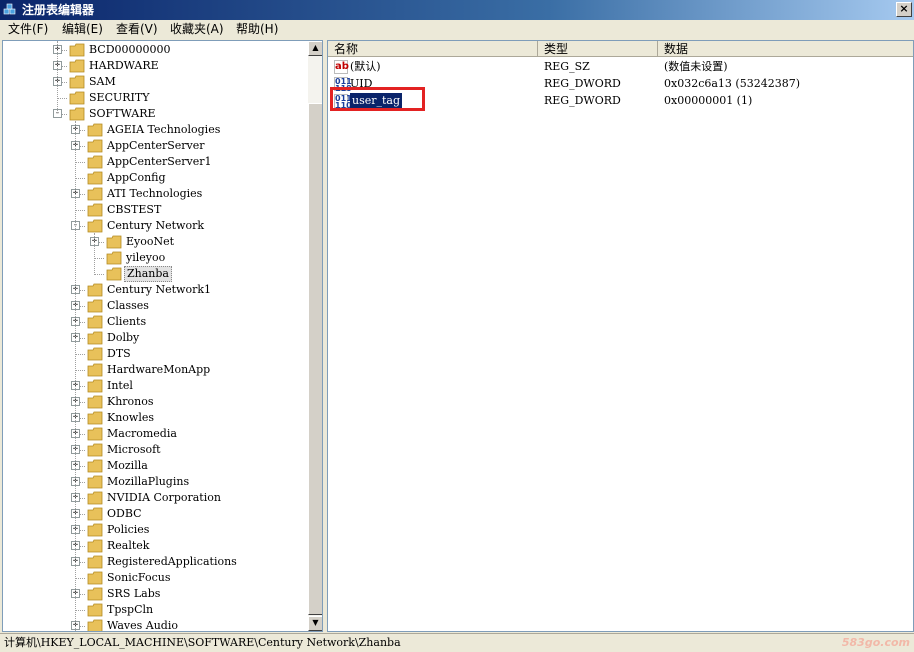 The height and width of the screenshot is (652, 914). What do you see at coordinates (153, 624) in the screenshot?
I see `tree-item: + Waves Audio` at bounding box center [153, 624].